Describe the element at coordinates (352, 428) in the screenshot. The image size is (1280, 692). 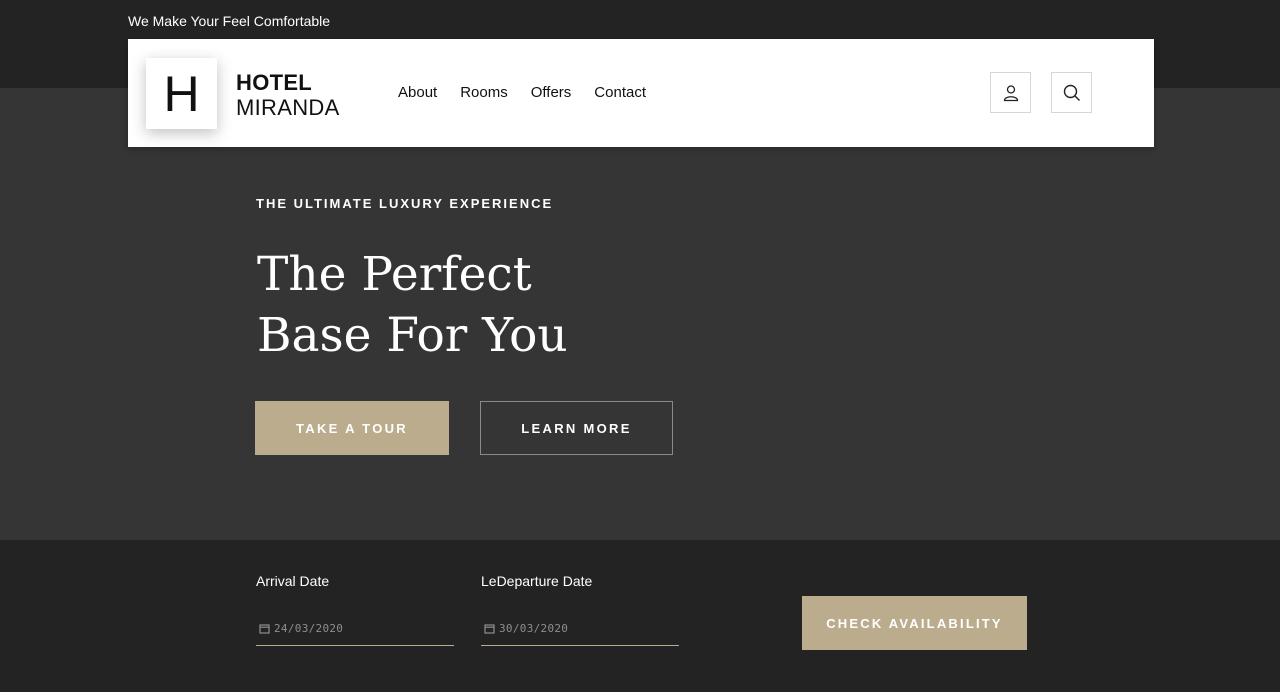
I see `take-a-tour-button: TAKE A TOUR` at that location.